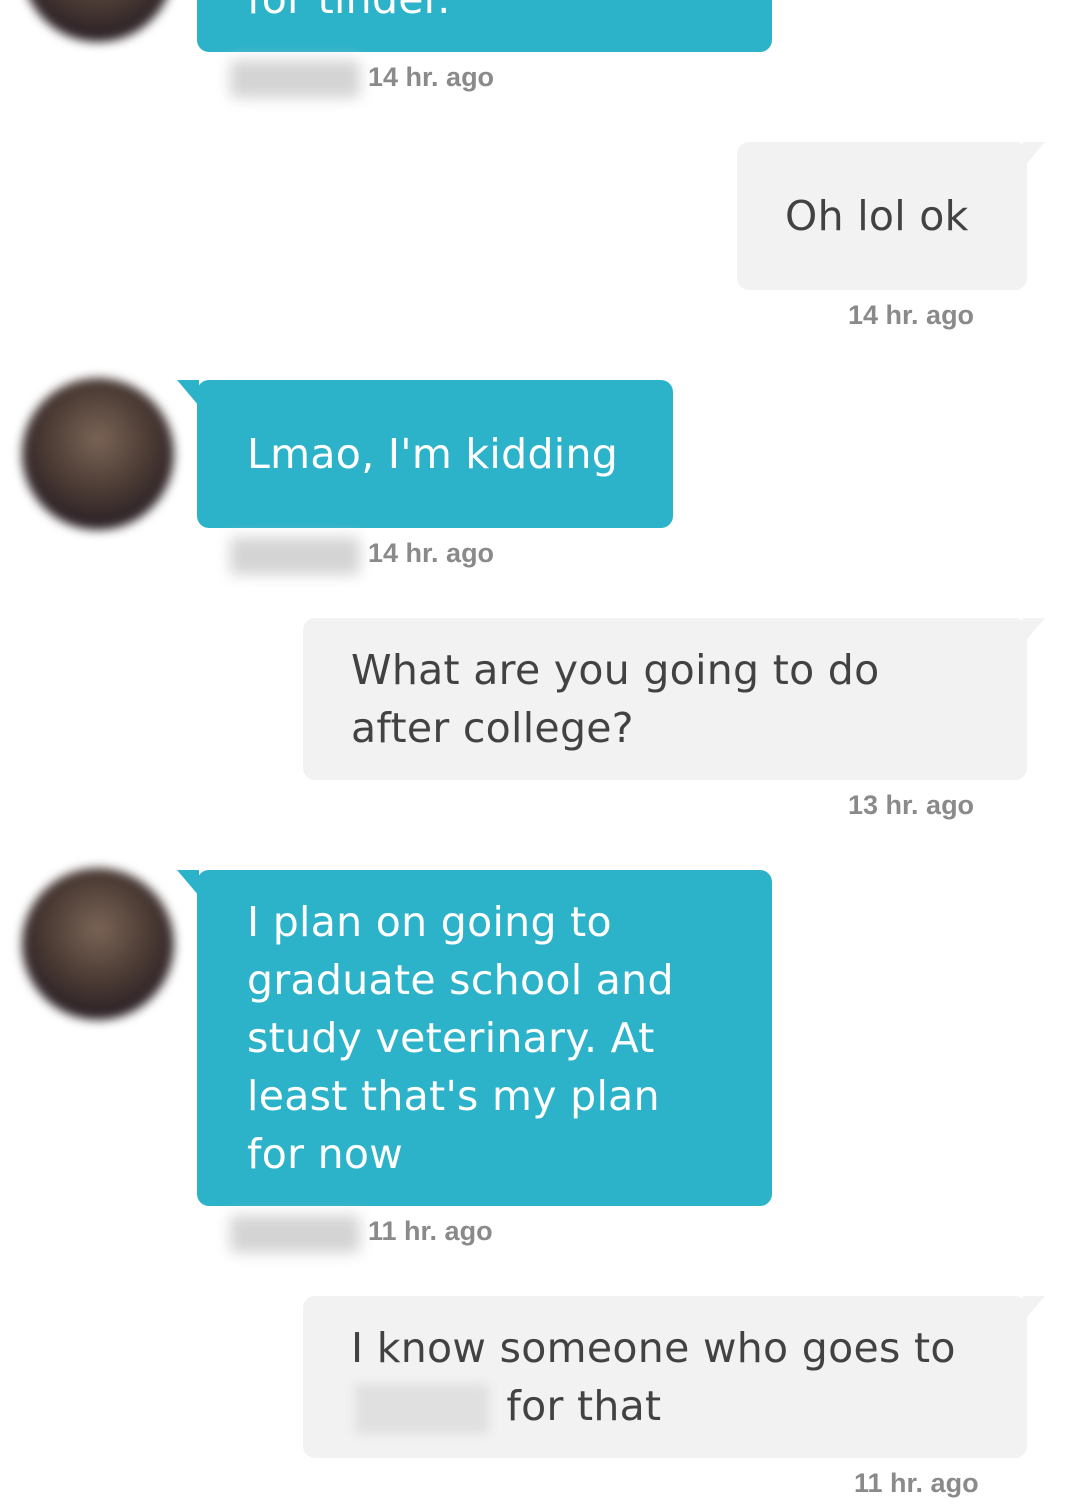 This screenshot has height=1510, width=1080. I want to click on message-bubble-outgoing: I know someone who goes to for that, so click(674, 1377).